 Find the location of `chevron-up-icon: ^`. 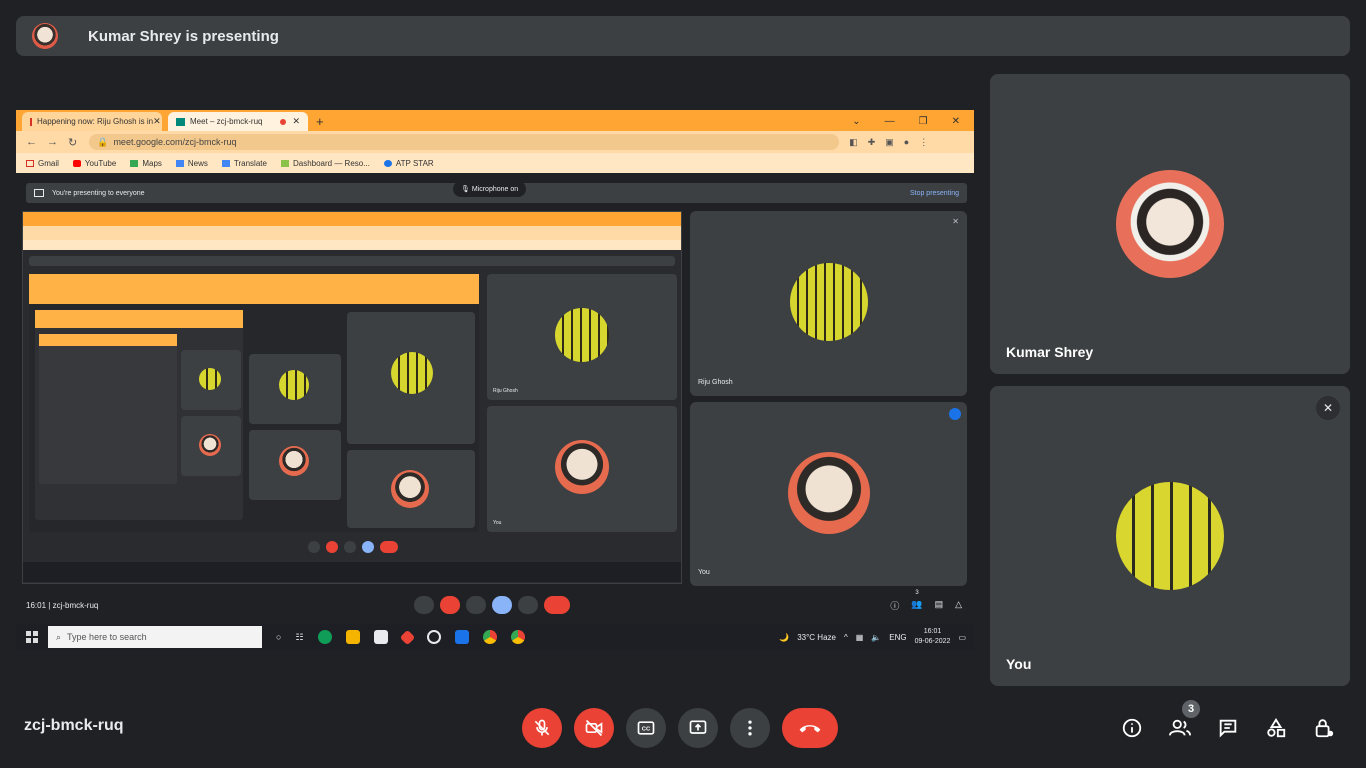

chevron-up-icon: ^ is located at coordinates (846, 637).